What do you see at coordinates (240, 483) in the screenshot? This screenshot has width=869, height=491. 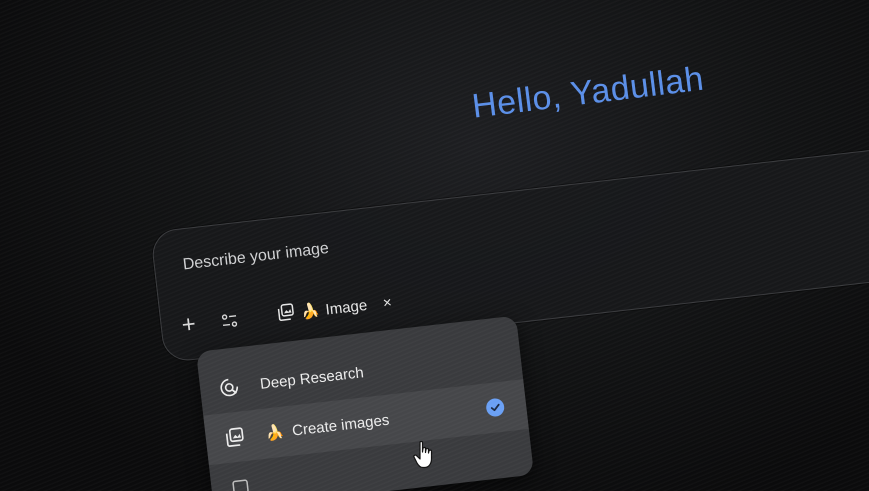 I see `list-icon` at bounding box center [240, 483].